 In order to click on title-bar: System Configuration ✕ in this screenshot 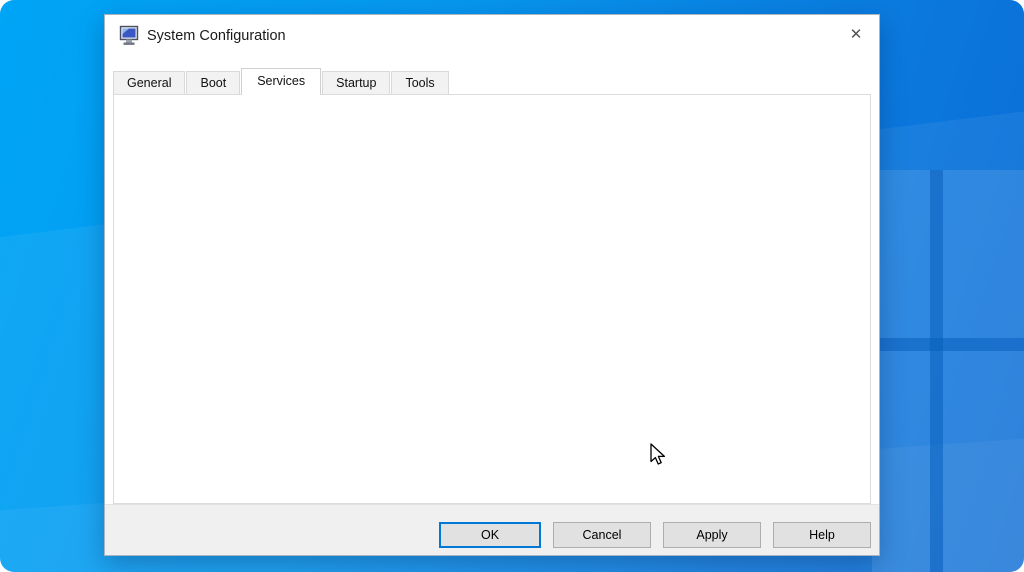, I will do `click(492, 36)`.